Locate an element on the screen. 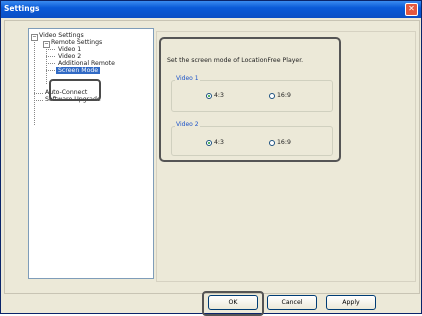 The height and width of the screenshot is (316, 422). video-2-radio-16-9: 16:9 is located at coordinates (280, 142).